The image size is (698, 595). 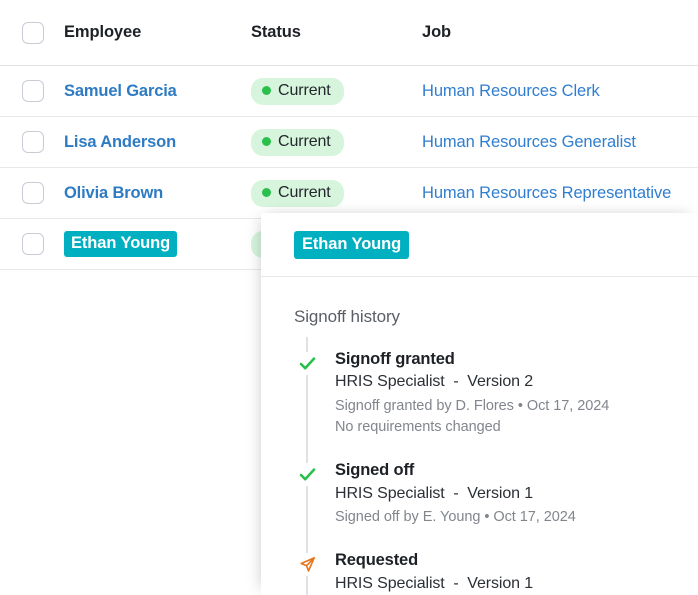 I want to click on timeline-note: No requirements changed, so click(x=418, y=427).